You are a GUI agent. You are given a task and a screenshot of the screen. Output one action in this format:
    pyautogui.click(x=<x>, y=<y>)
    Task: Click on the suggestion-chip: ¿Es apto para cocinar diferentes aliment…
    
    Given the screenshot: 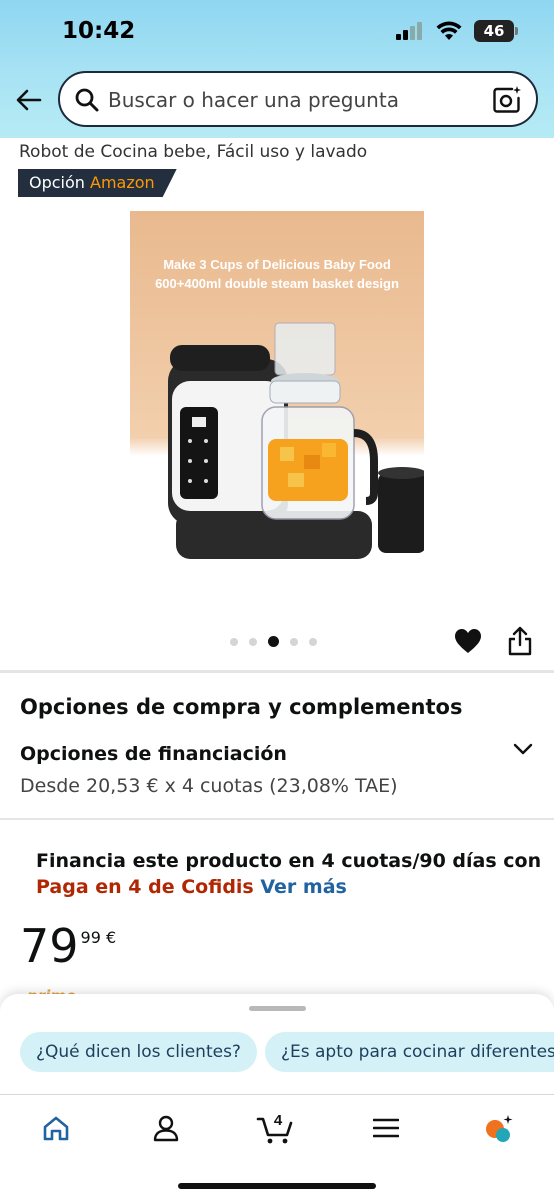 What is the action you would take?
    pyautogui.click(x=409, y=1052)
    